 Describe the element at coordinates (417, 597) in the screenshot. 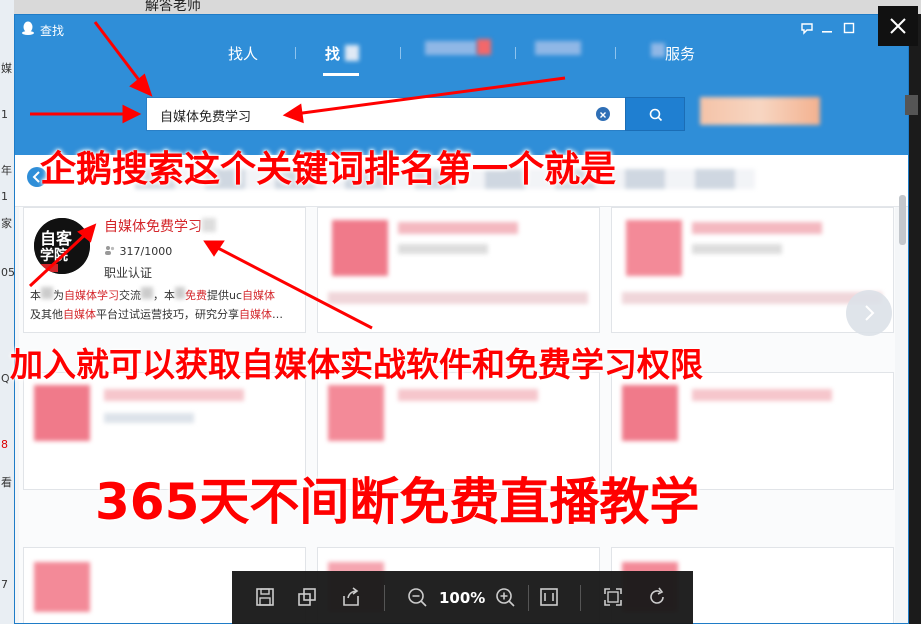

I see `zoom-out-icon` at that location.